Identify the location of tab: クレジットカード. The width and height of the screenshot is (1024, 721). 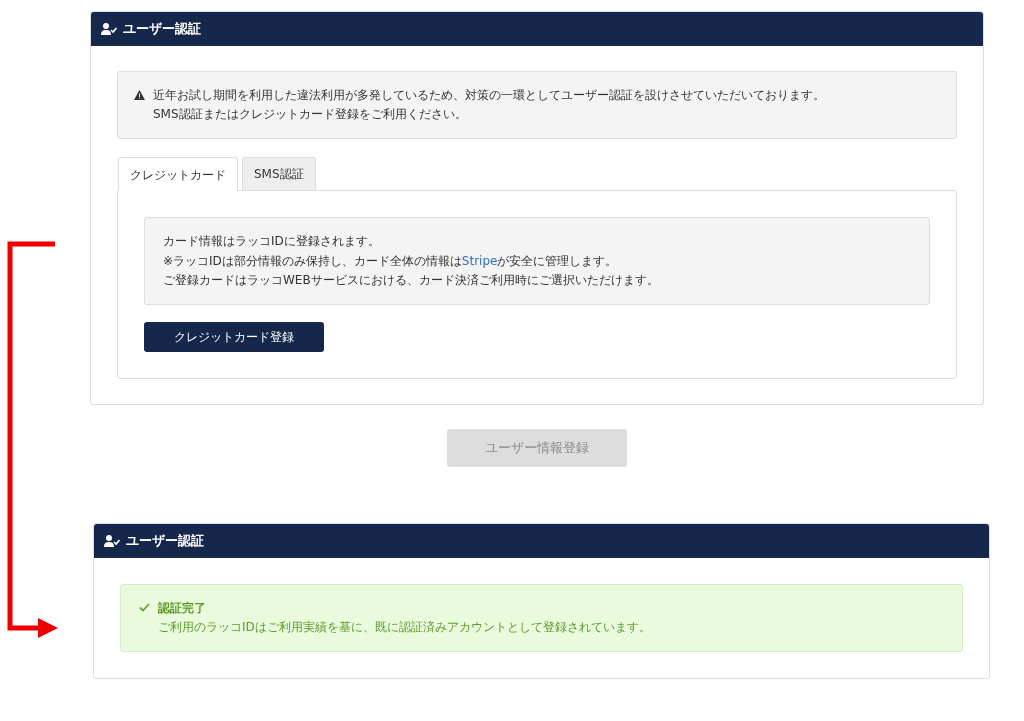
(178, 174).